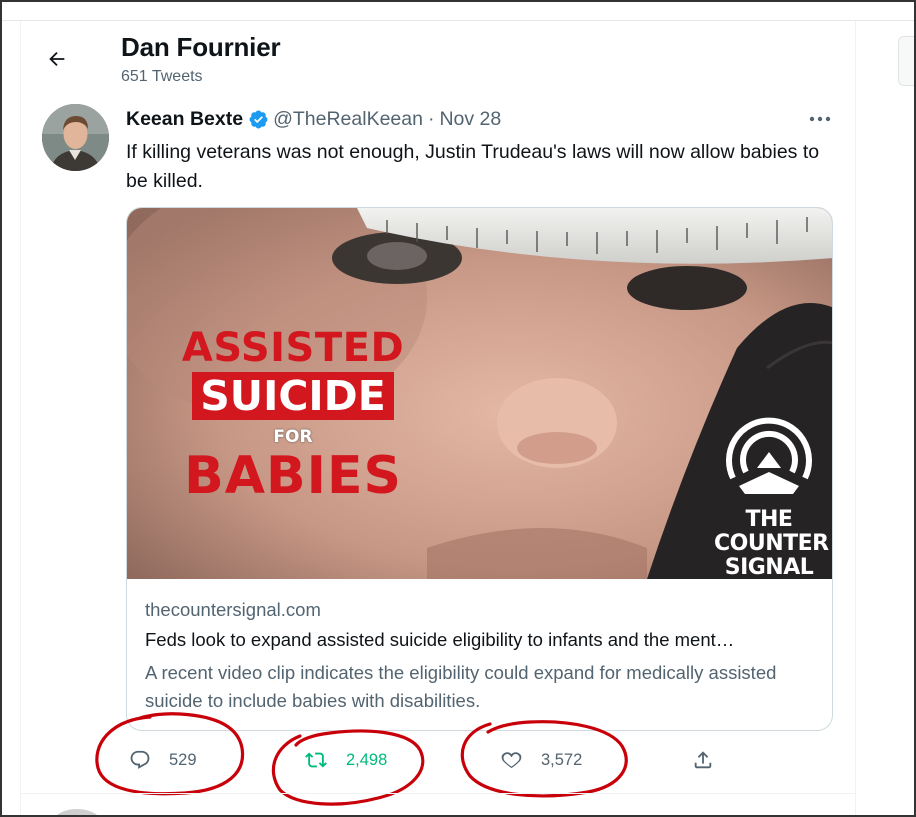 This screenshot has height=817, width=916. What do you see at coordinates (511, 760) in the screenshot?
I see `like-icon` at bounding box center [511, 760].